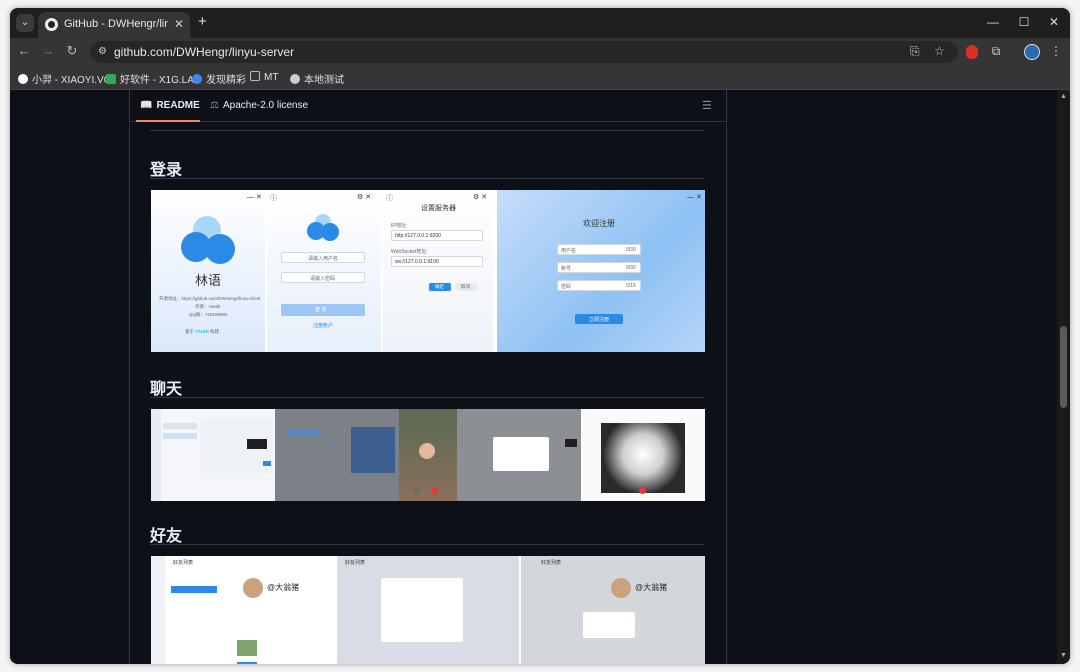  Describe the element at coordinates (204, 52) in the screenshot. I see `url-text: github.com/DWHengr/linyu-server` at that location.